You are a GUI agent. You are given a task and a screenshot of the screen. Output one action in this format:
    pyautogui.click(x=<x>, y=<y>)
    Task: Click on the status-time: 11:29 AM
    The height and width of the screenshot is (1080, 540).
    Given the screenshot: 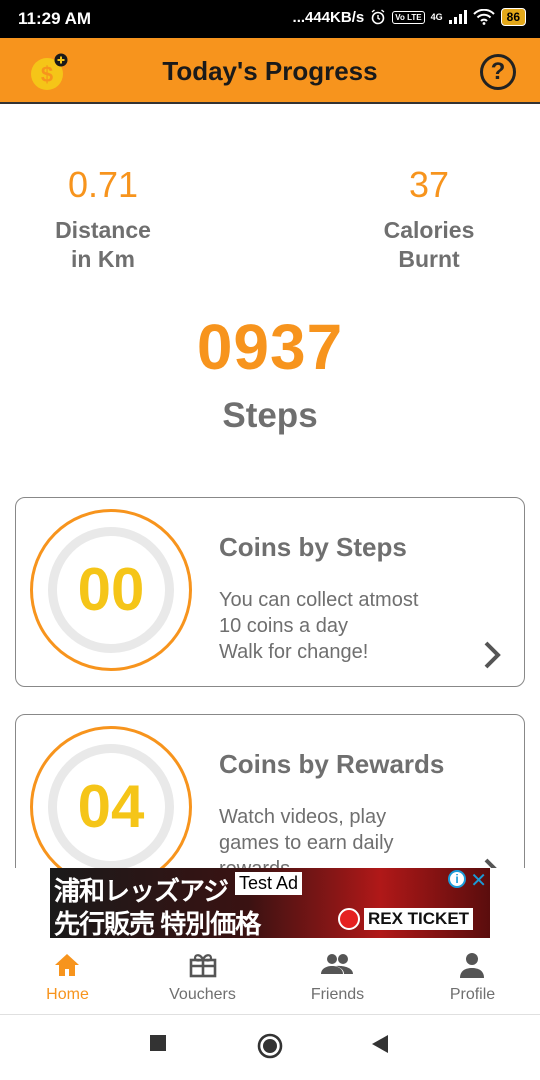 What is the action you would take?
    pyautogui.click(x=55, y=18)
    